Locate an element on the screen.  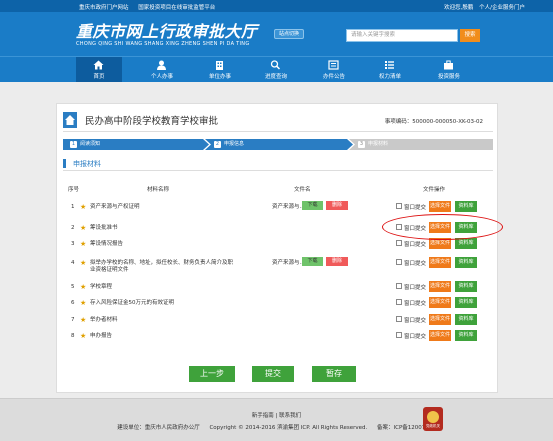
house-icon is located at coordinates (70, 120).